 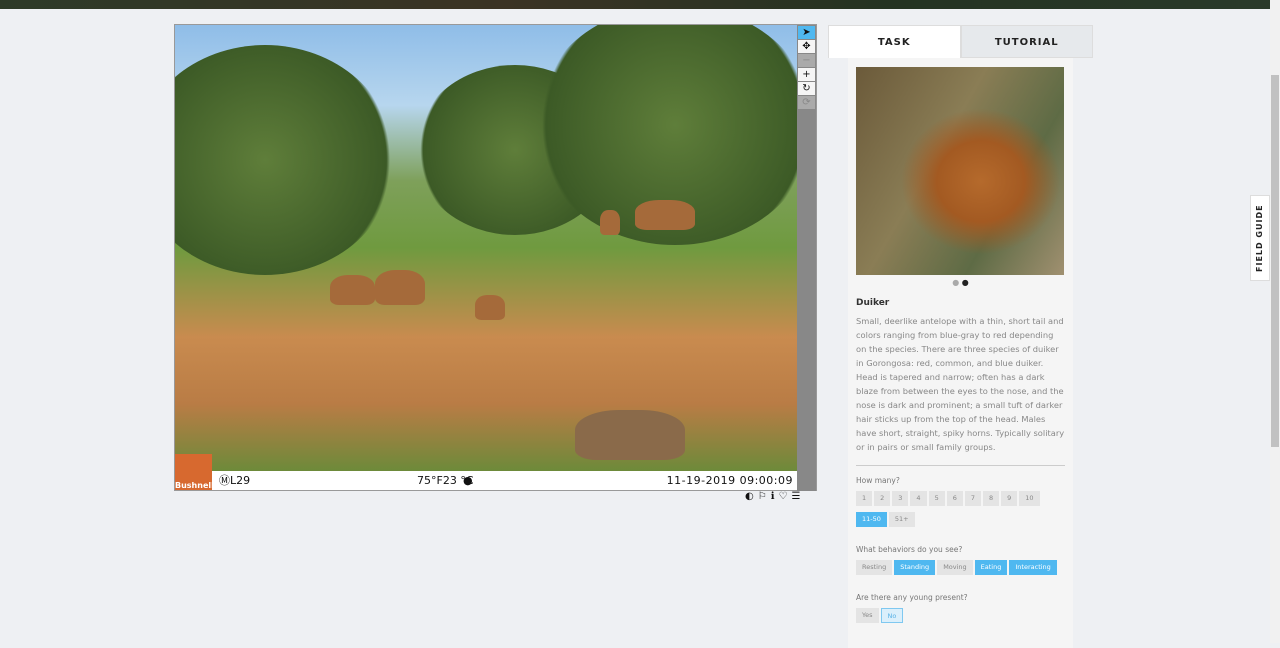 What do you see at coordinates (806, 46) in the screenshot?
I see `move-tool-button: ✥` at bounding box center [806, 46].